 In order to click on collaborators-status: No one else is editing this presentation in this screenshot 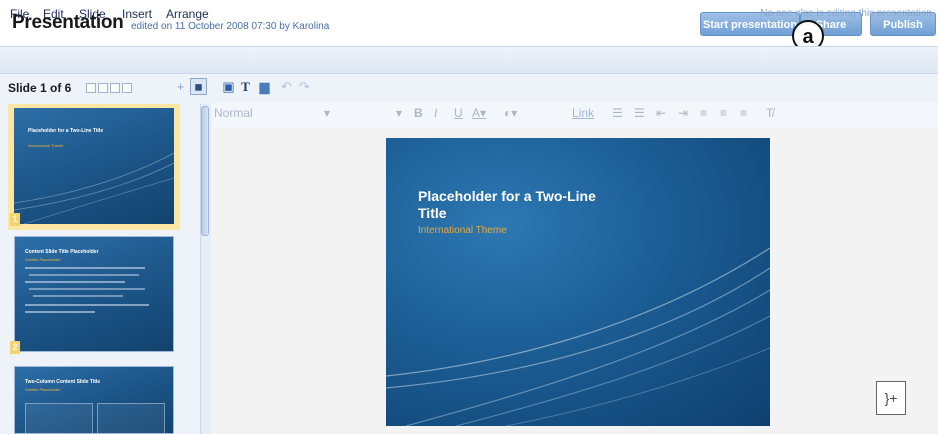, I will do `click(846, 13)`.